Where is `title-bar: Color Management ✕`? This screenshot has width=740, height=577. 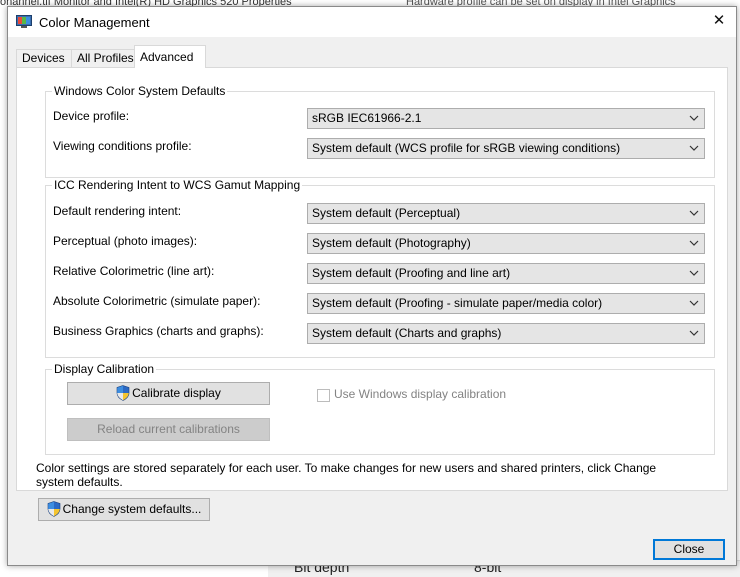
title-bar: Color Management ✕ is located at coordinates (372, 22).